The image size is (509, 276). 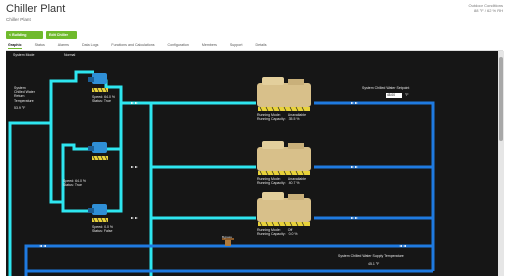 I want to click on bypass-label: Bypass, so click(x=227, y=237).